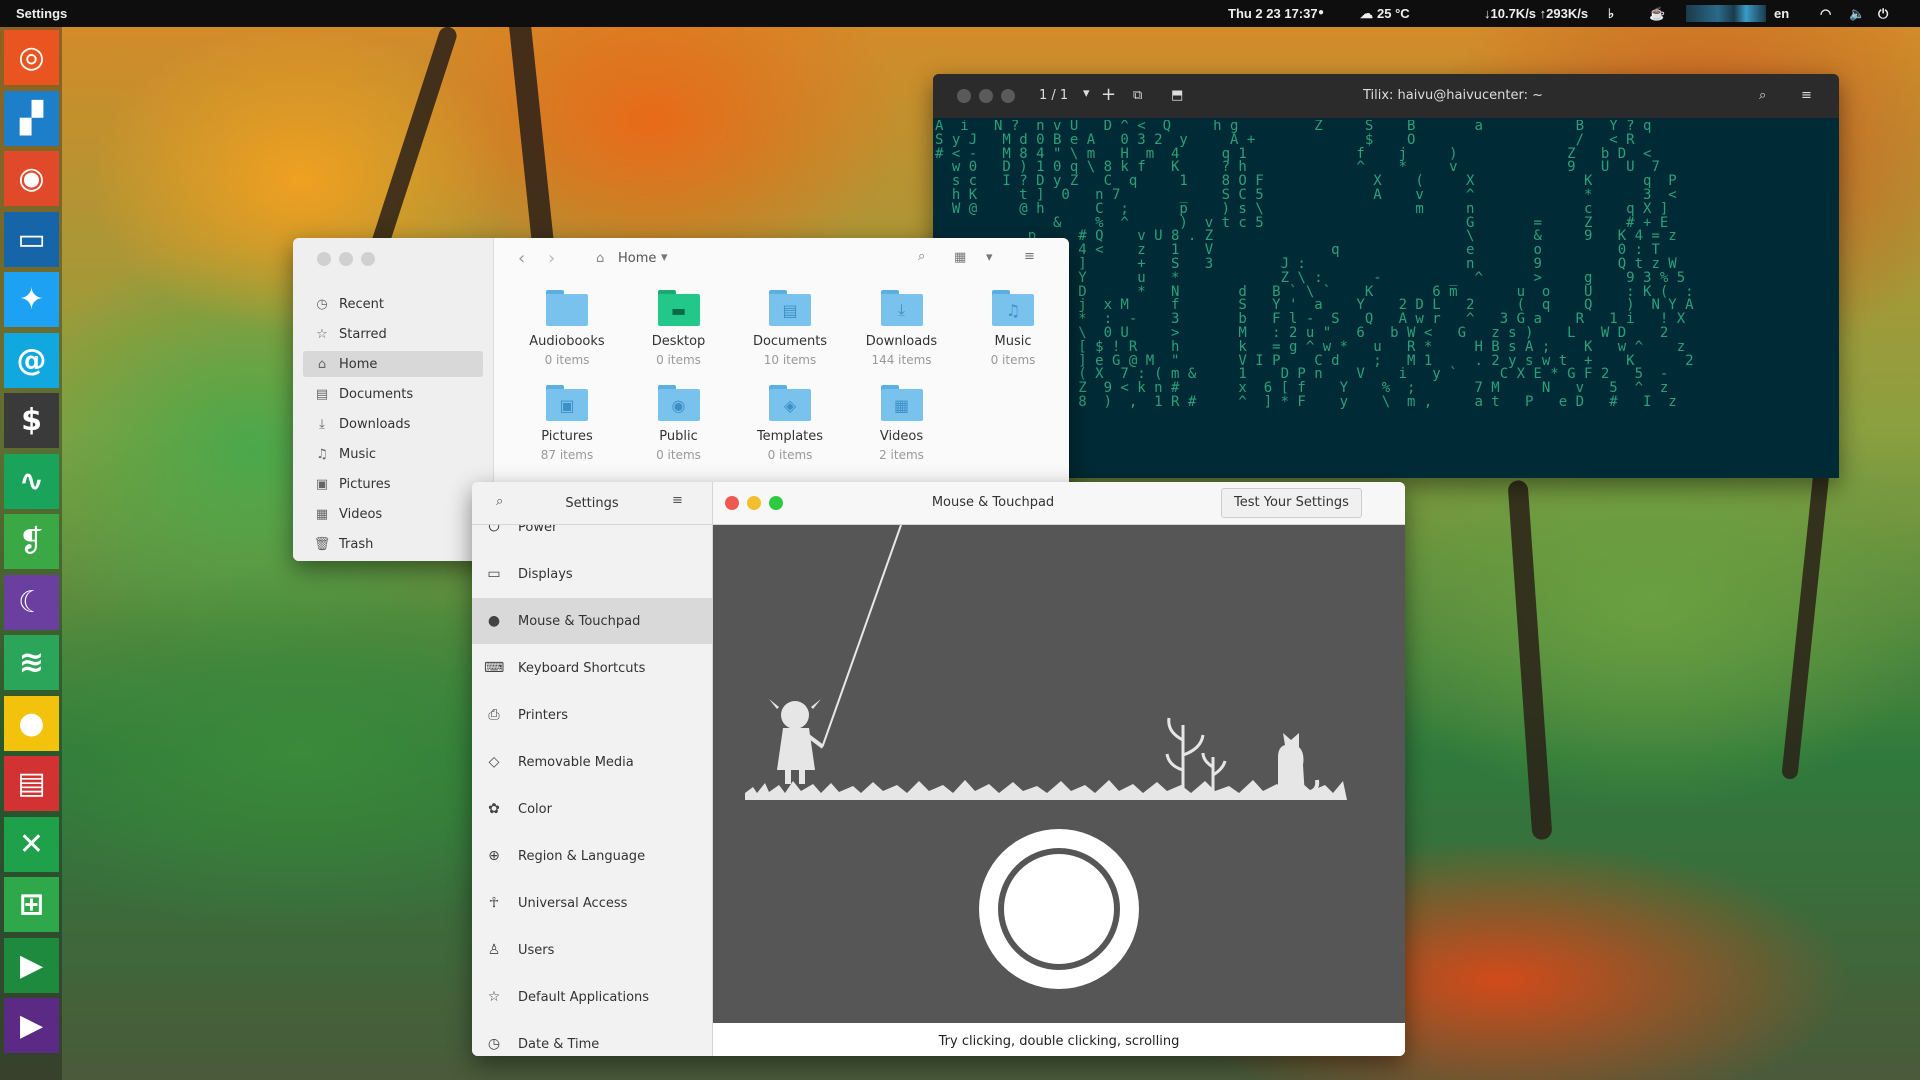 This screenshot has height=1080, width=1920. I want to click on coffee-icon: ☕, so click(1657, 14).